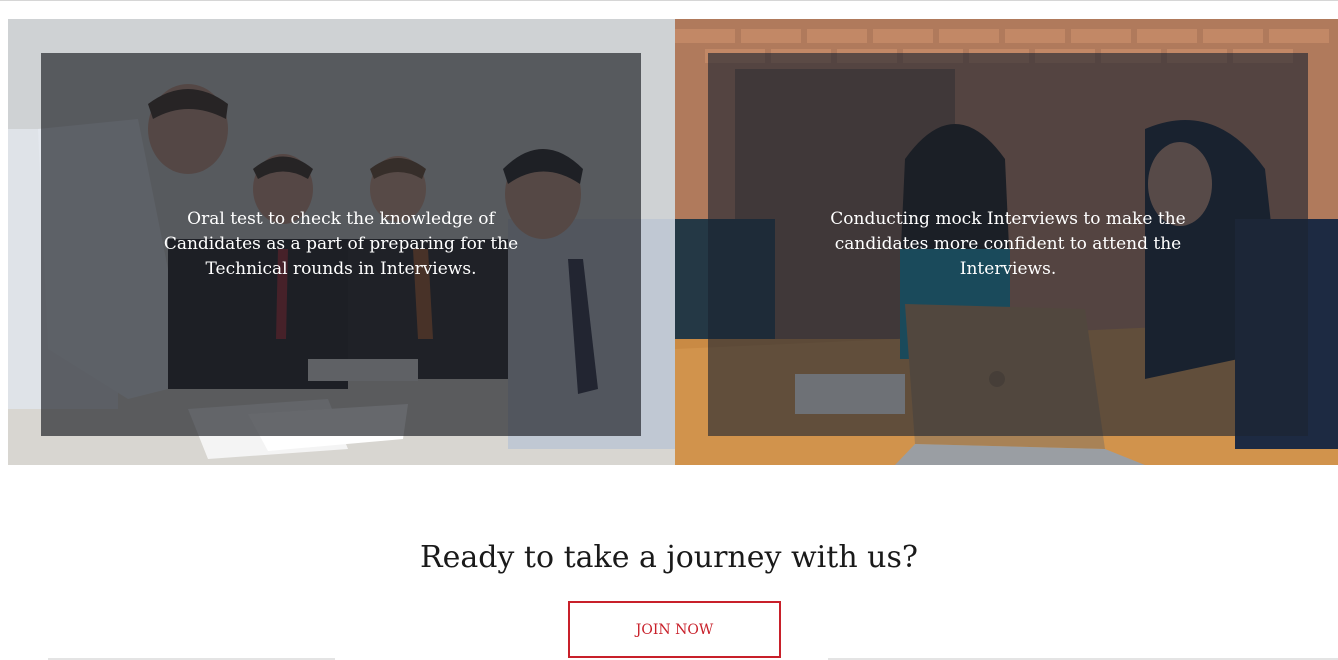 The image size is (1338, 660). What do you see at coordinates (669, 0) in the screenshot?
I see `top-border` at bounding box center [669, 0].